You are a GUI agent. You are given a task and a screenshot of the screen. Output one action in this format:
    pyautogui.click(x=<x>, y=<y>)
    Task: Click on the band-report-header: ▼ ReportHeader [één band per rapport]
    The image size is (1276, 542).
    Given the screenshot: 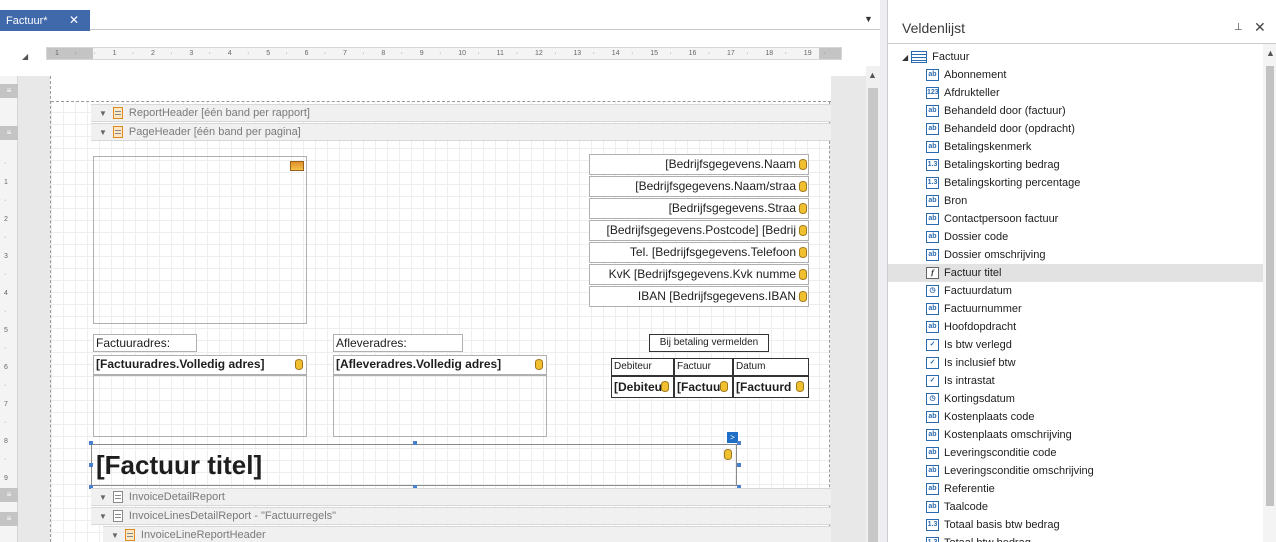 What is the action you would take?
    pyautogui.click(x=461, y=113)
    